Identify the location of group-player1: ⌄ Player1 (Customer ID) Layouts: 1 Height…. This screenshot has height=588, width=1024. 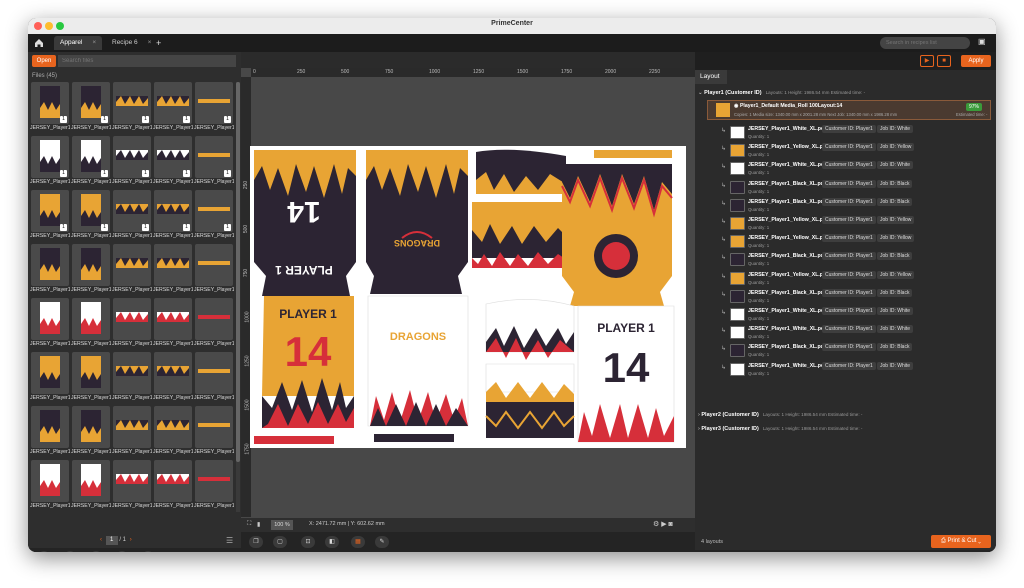
(781, 93).